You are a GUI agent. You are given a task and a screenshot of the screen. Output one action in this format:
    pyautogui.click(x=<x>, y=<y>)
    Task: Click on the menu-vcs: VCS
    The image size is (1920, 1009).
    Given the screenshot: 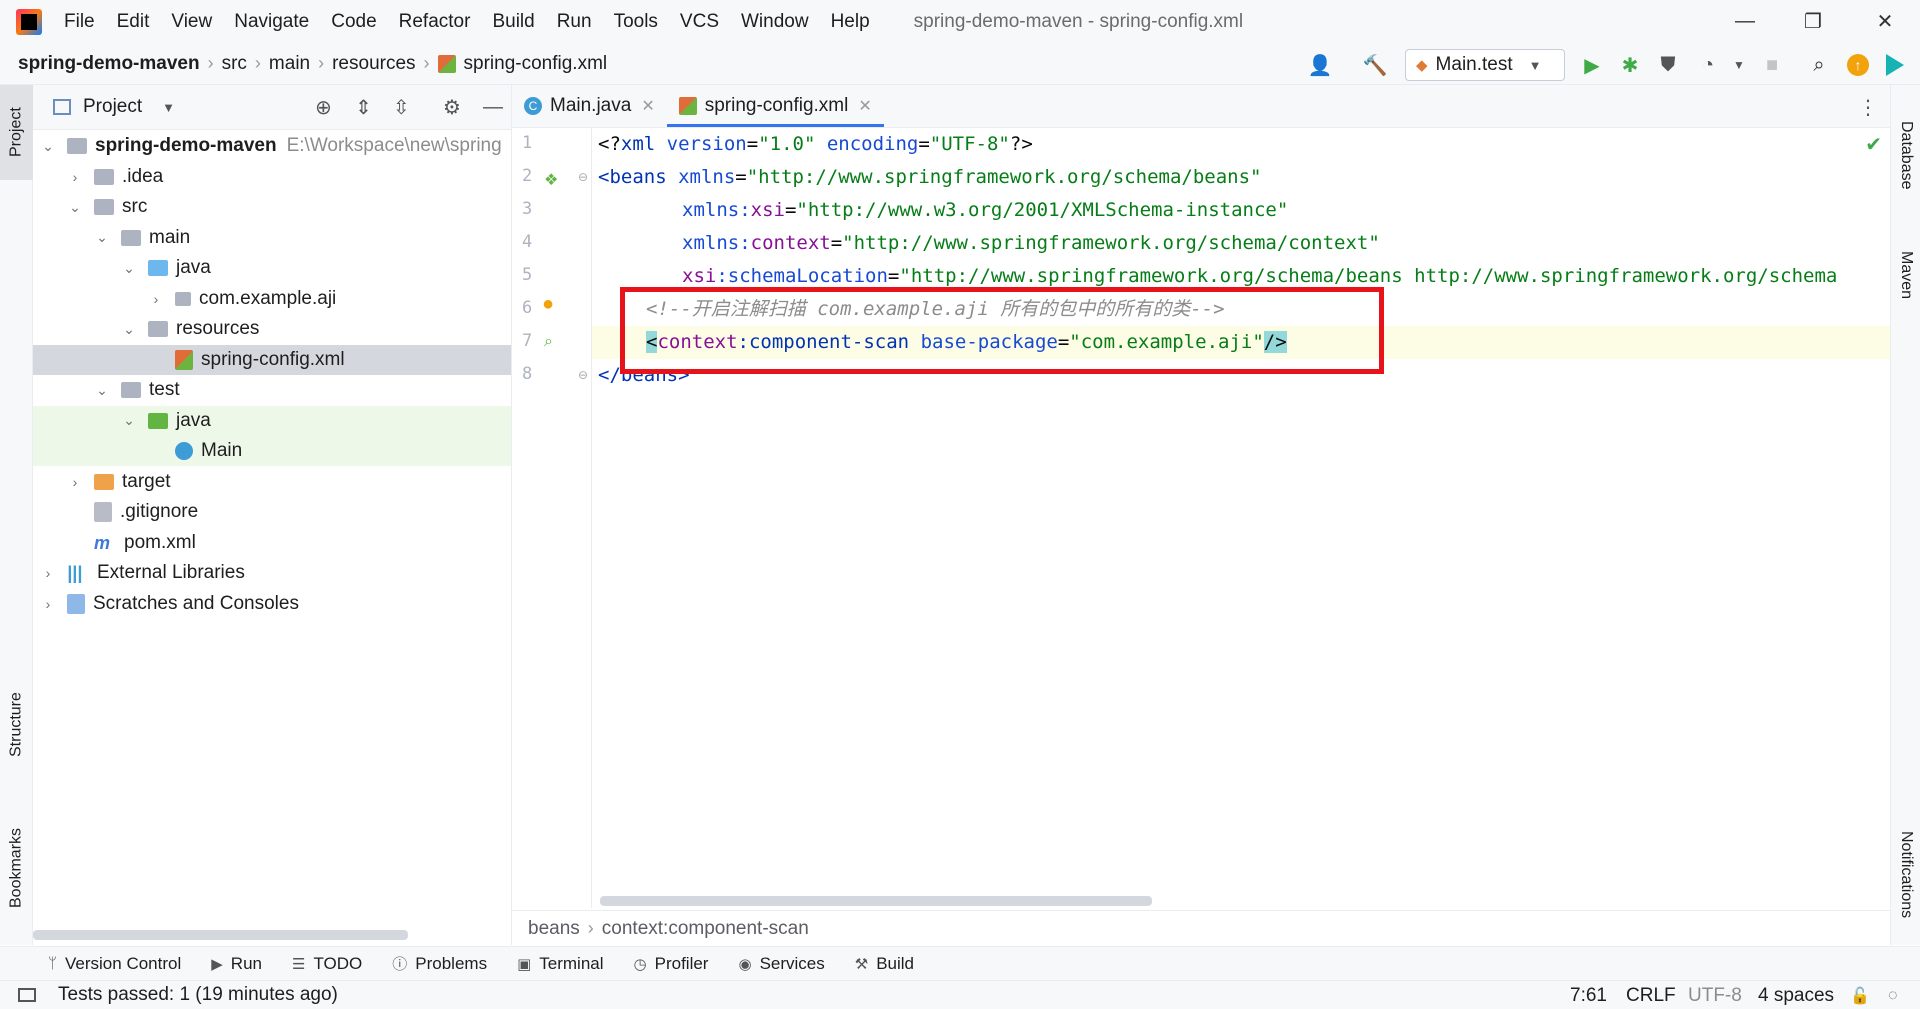 What is the action you would take?
    pyautogui.click(x=699, y=22)
    